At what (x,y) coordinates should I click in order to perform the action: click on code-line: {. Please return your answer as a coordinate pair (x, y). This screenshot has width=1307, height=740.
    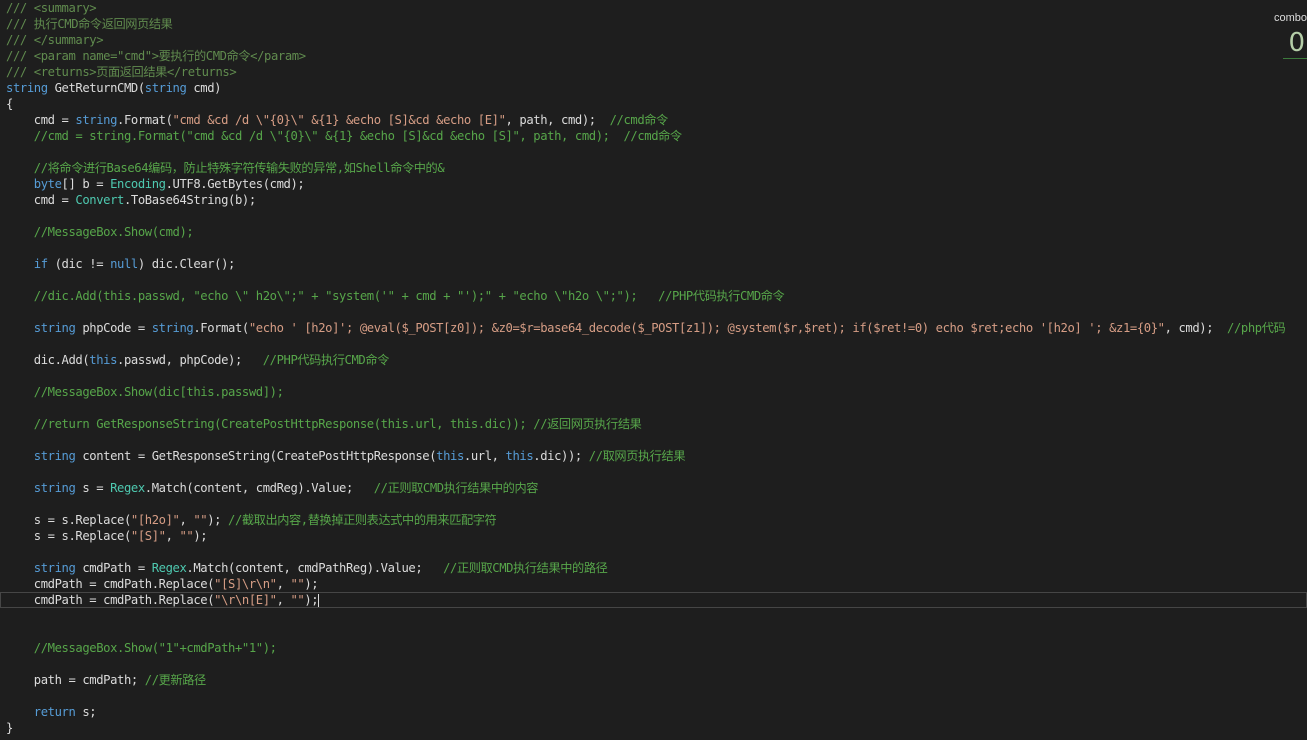
    Looking at the image, I should click on (656, 104).